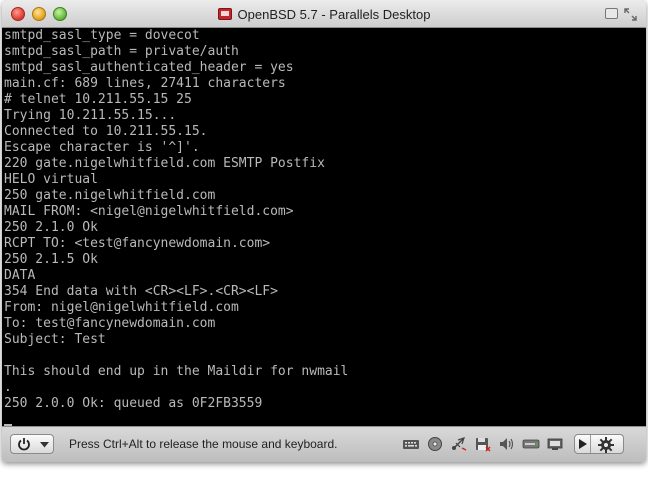 The image size is (648, 480). I want to click on hard-disk-icon, so click(531, 444).